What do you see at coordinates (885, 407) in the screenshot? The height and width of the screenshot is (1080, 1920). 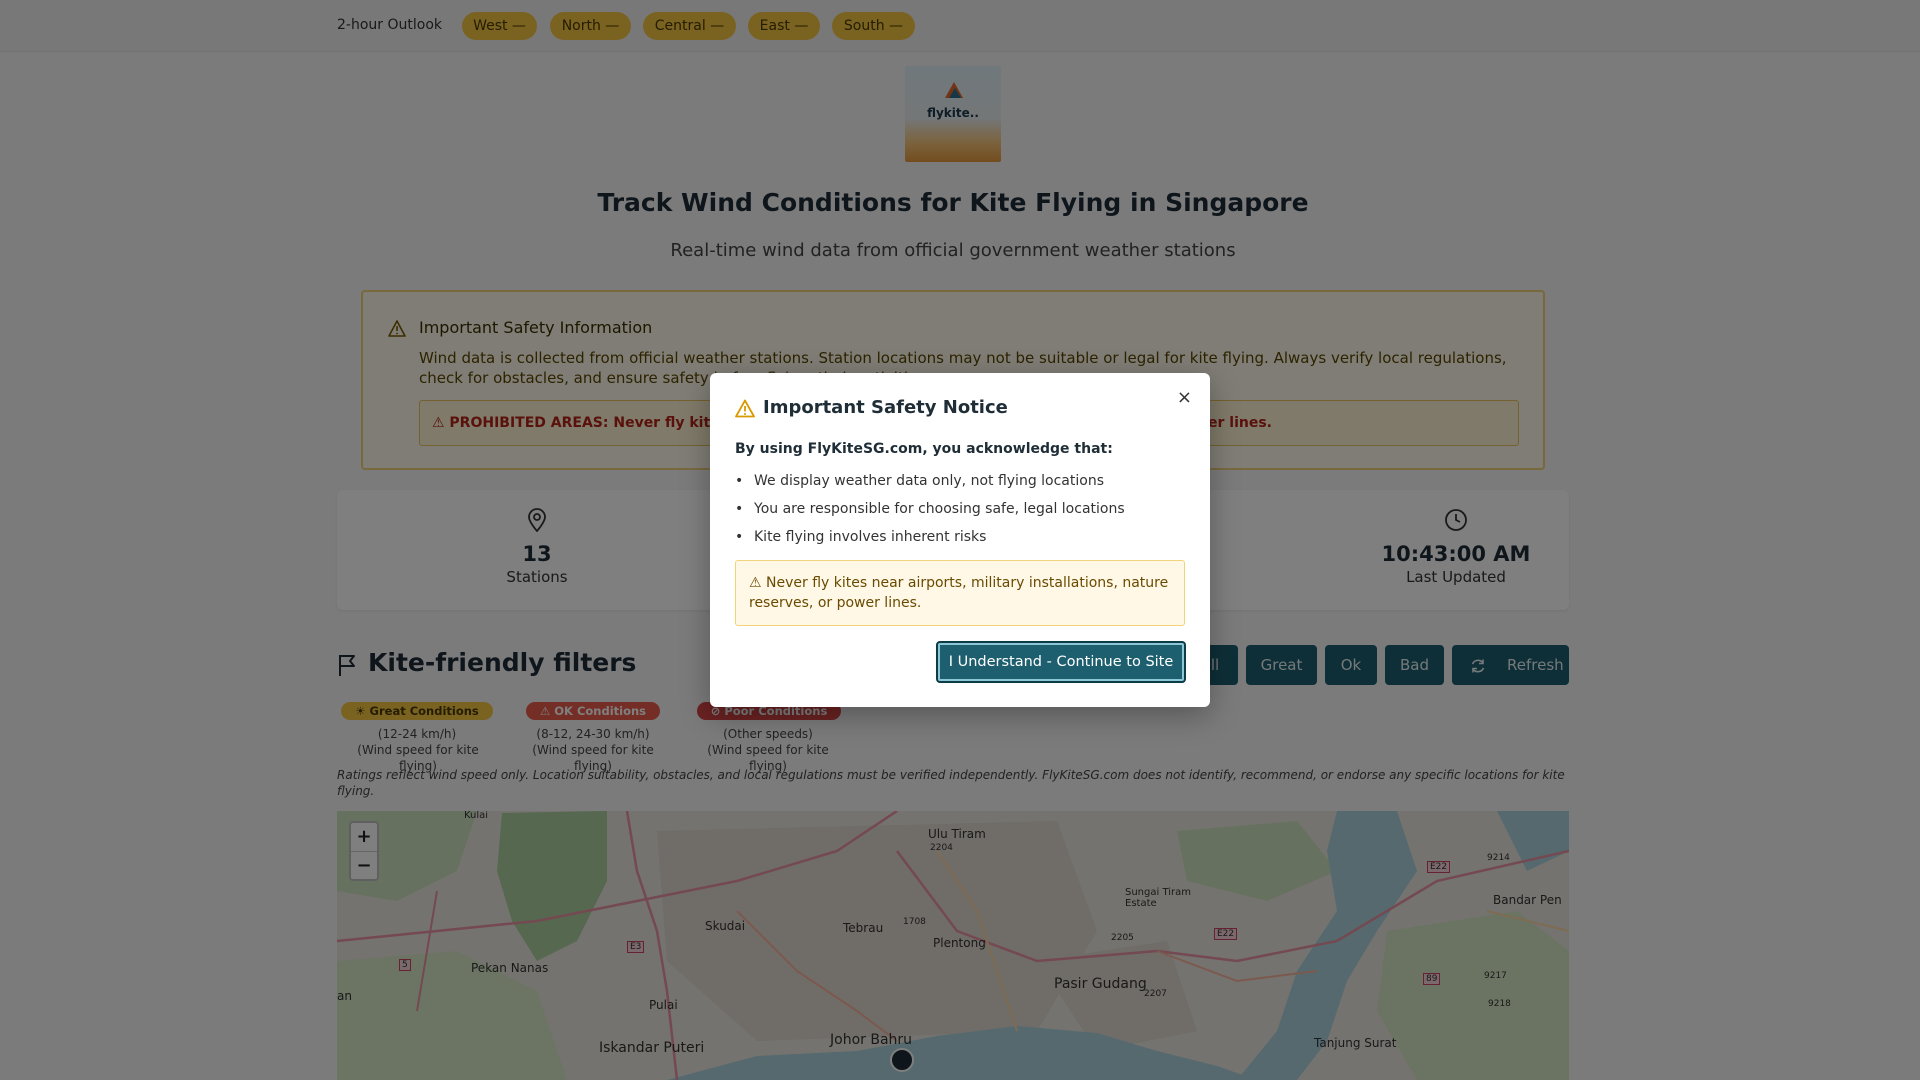 I see `modal-title: Important Safety Notice` at bounding box center [885, 407].